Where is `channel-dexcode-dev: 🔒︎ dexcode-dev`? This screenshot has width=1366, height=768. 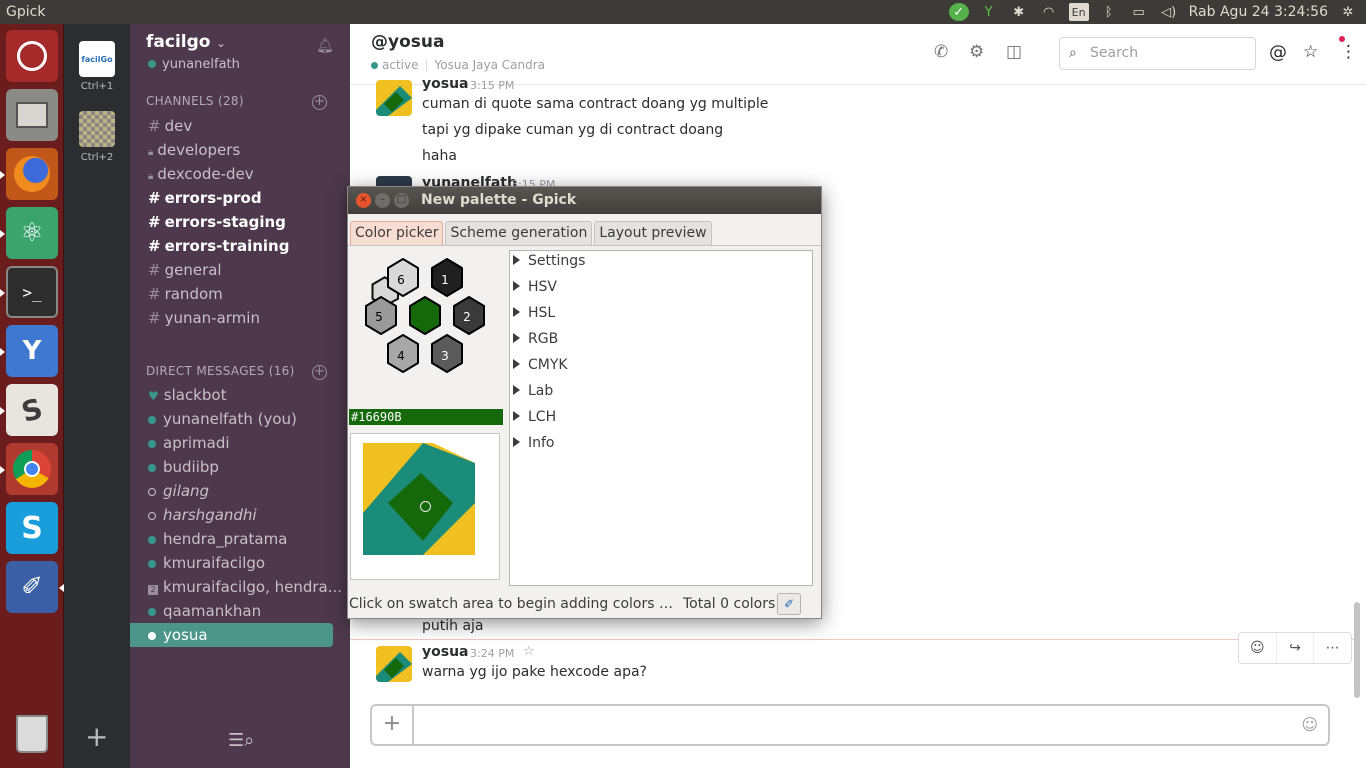 channel-dexcode-dev: 🔒︎ dexcode-dev is located at coordinates (240, 174).